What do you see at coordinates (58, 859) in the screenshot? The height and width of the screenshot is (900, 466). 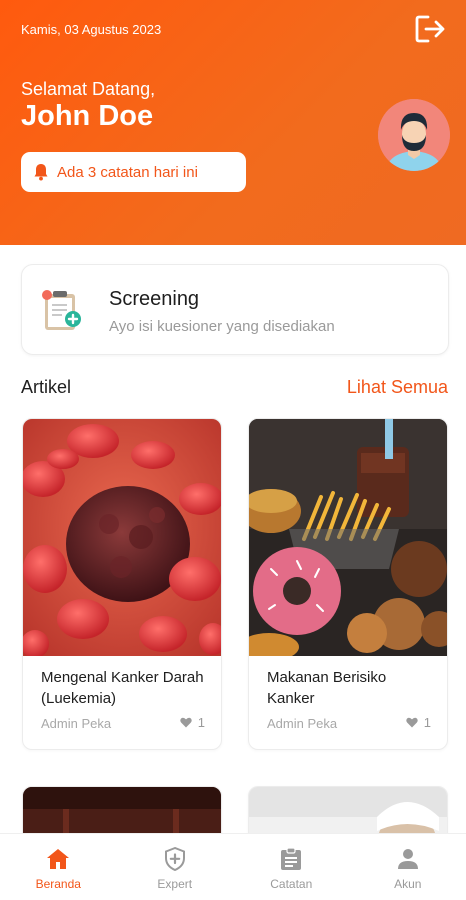 I see `home-icon` at bounding box center [58, 859].